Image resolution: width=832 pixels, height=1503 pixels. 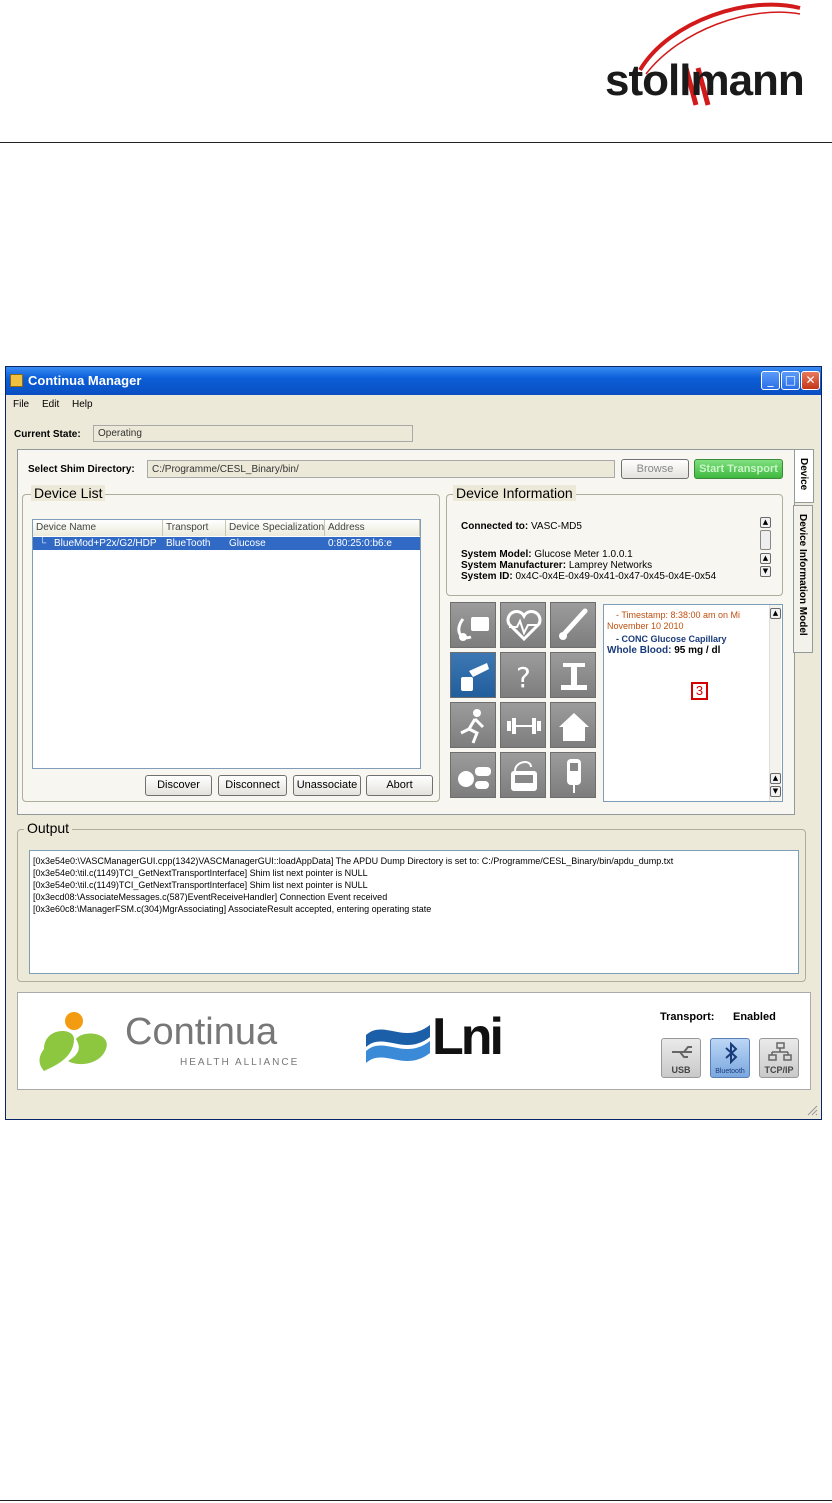 What do you see at coordinates (639, 650) in the screenshot?
I see `measurement-label: Whole Blood:` at bounding box center [639, 650].